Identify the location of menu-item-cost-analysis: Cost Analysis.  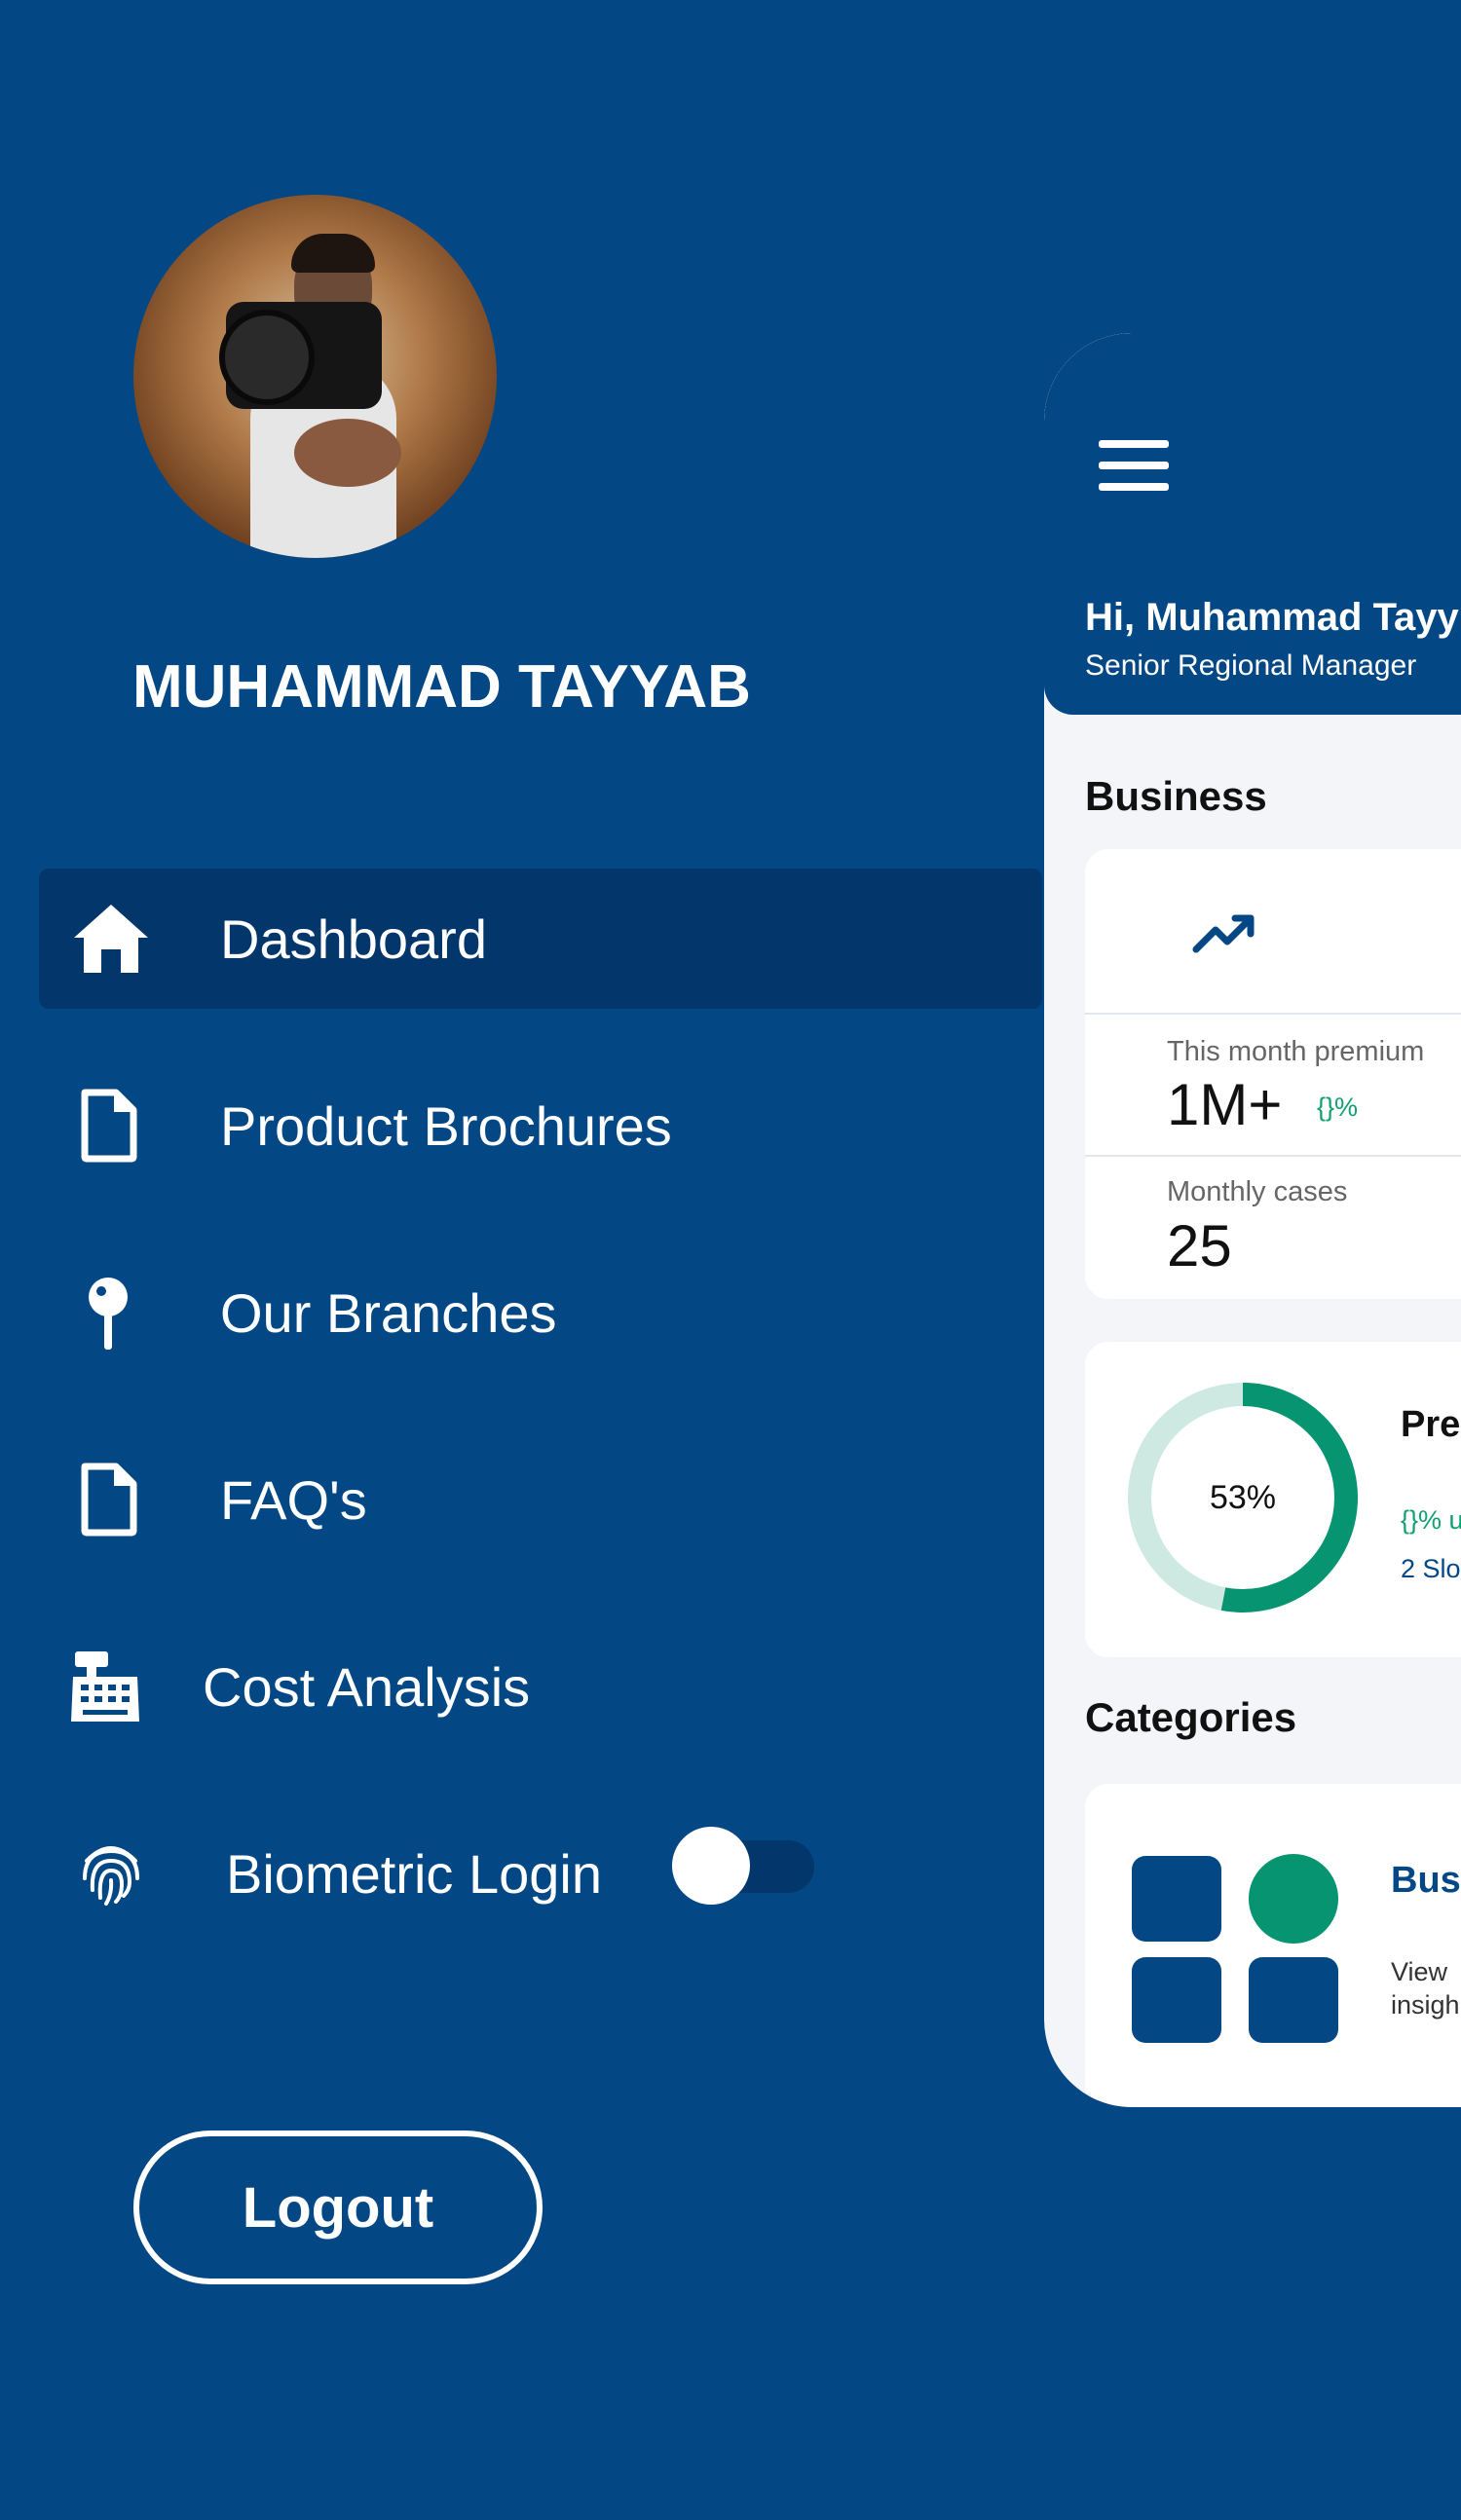
(540, 1686).